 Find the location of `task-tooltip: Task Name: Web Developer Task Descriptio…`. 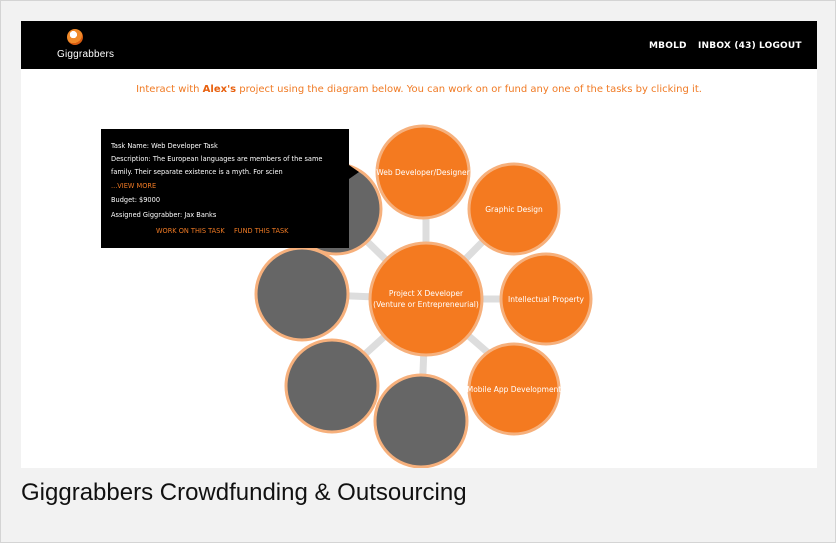

task-tooltip: Task Name: Web Developer Task Descriptio… is located at coordinates (225, 188).